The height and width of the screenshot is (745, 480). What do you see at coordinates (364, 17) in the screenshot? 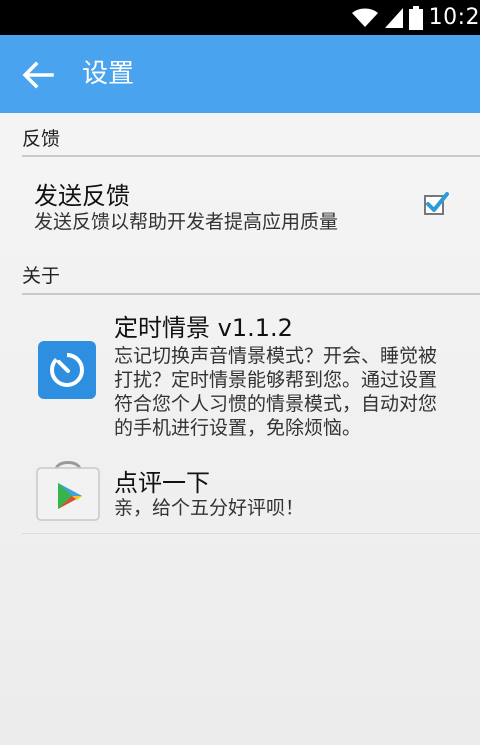
I see `wifi-icon` at bounding box center [364, 17].